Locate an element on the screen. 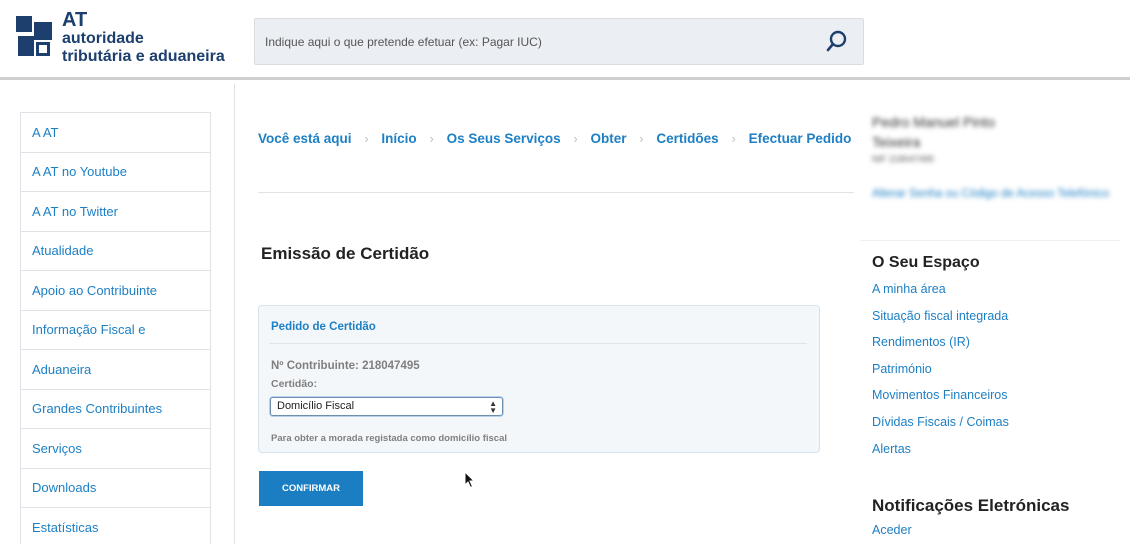  left-nav-item-label: Grandes Contribuintes is located at coordinates (97, 409).